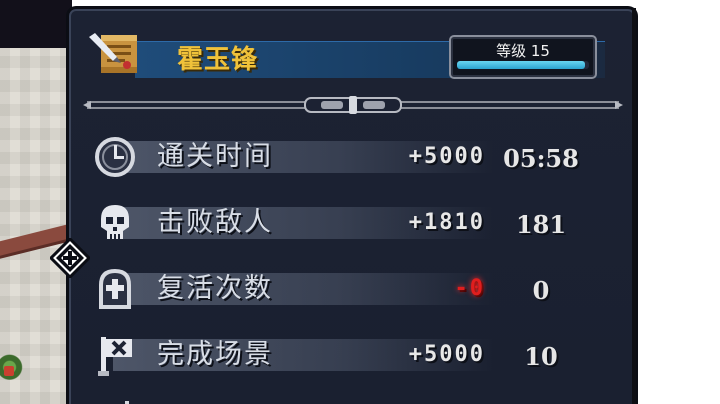 Image resolution: width=720 pixels, height=404 pixels. I want to click on clock-icon, so click(115, 157).